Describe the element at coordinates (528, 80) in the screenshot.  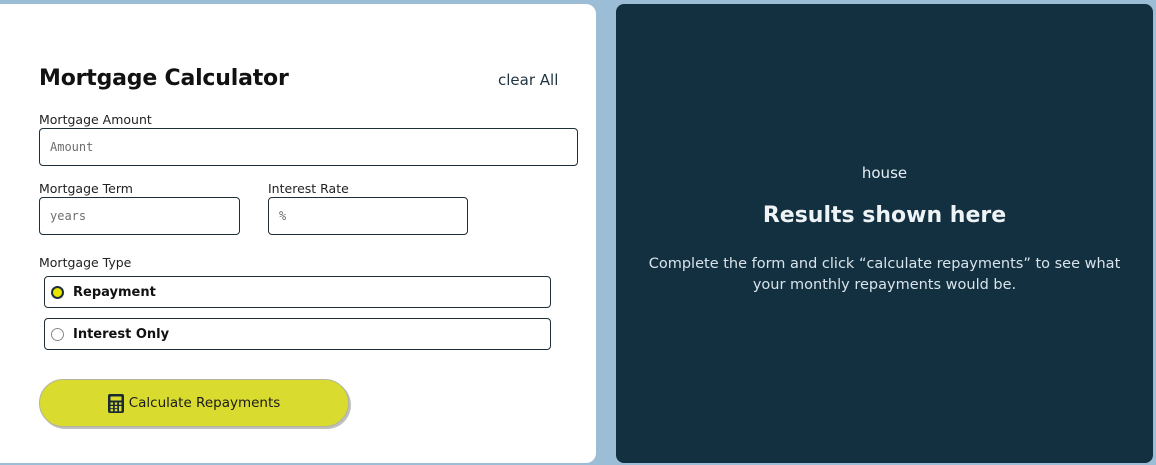
I see `clear-all-link: clear All` at that location.